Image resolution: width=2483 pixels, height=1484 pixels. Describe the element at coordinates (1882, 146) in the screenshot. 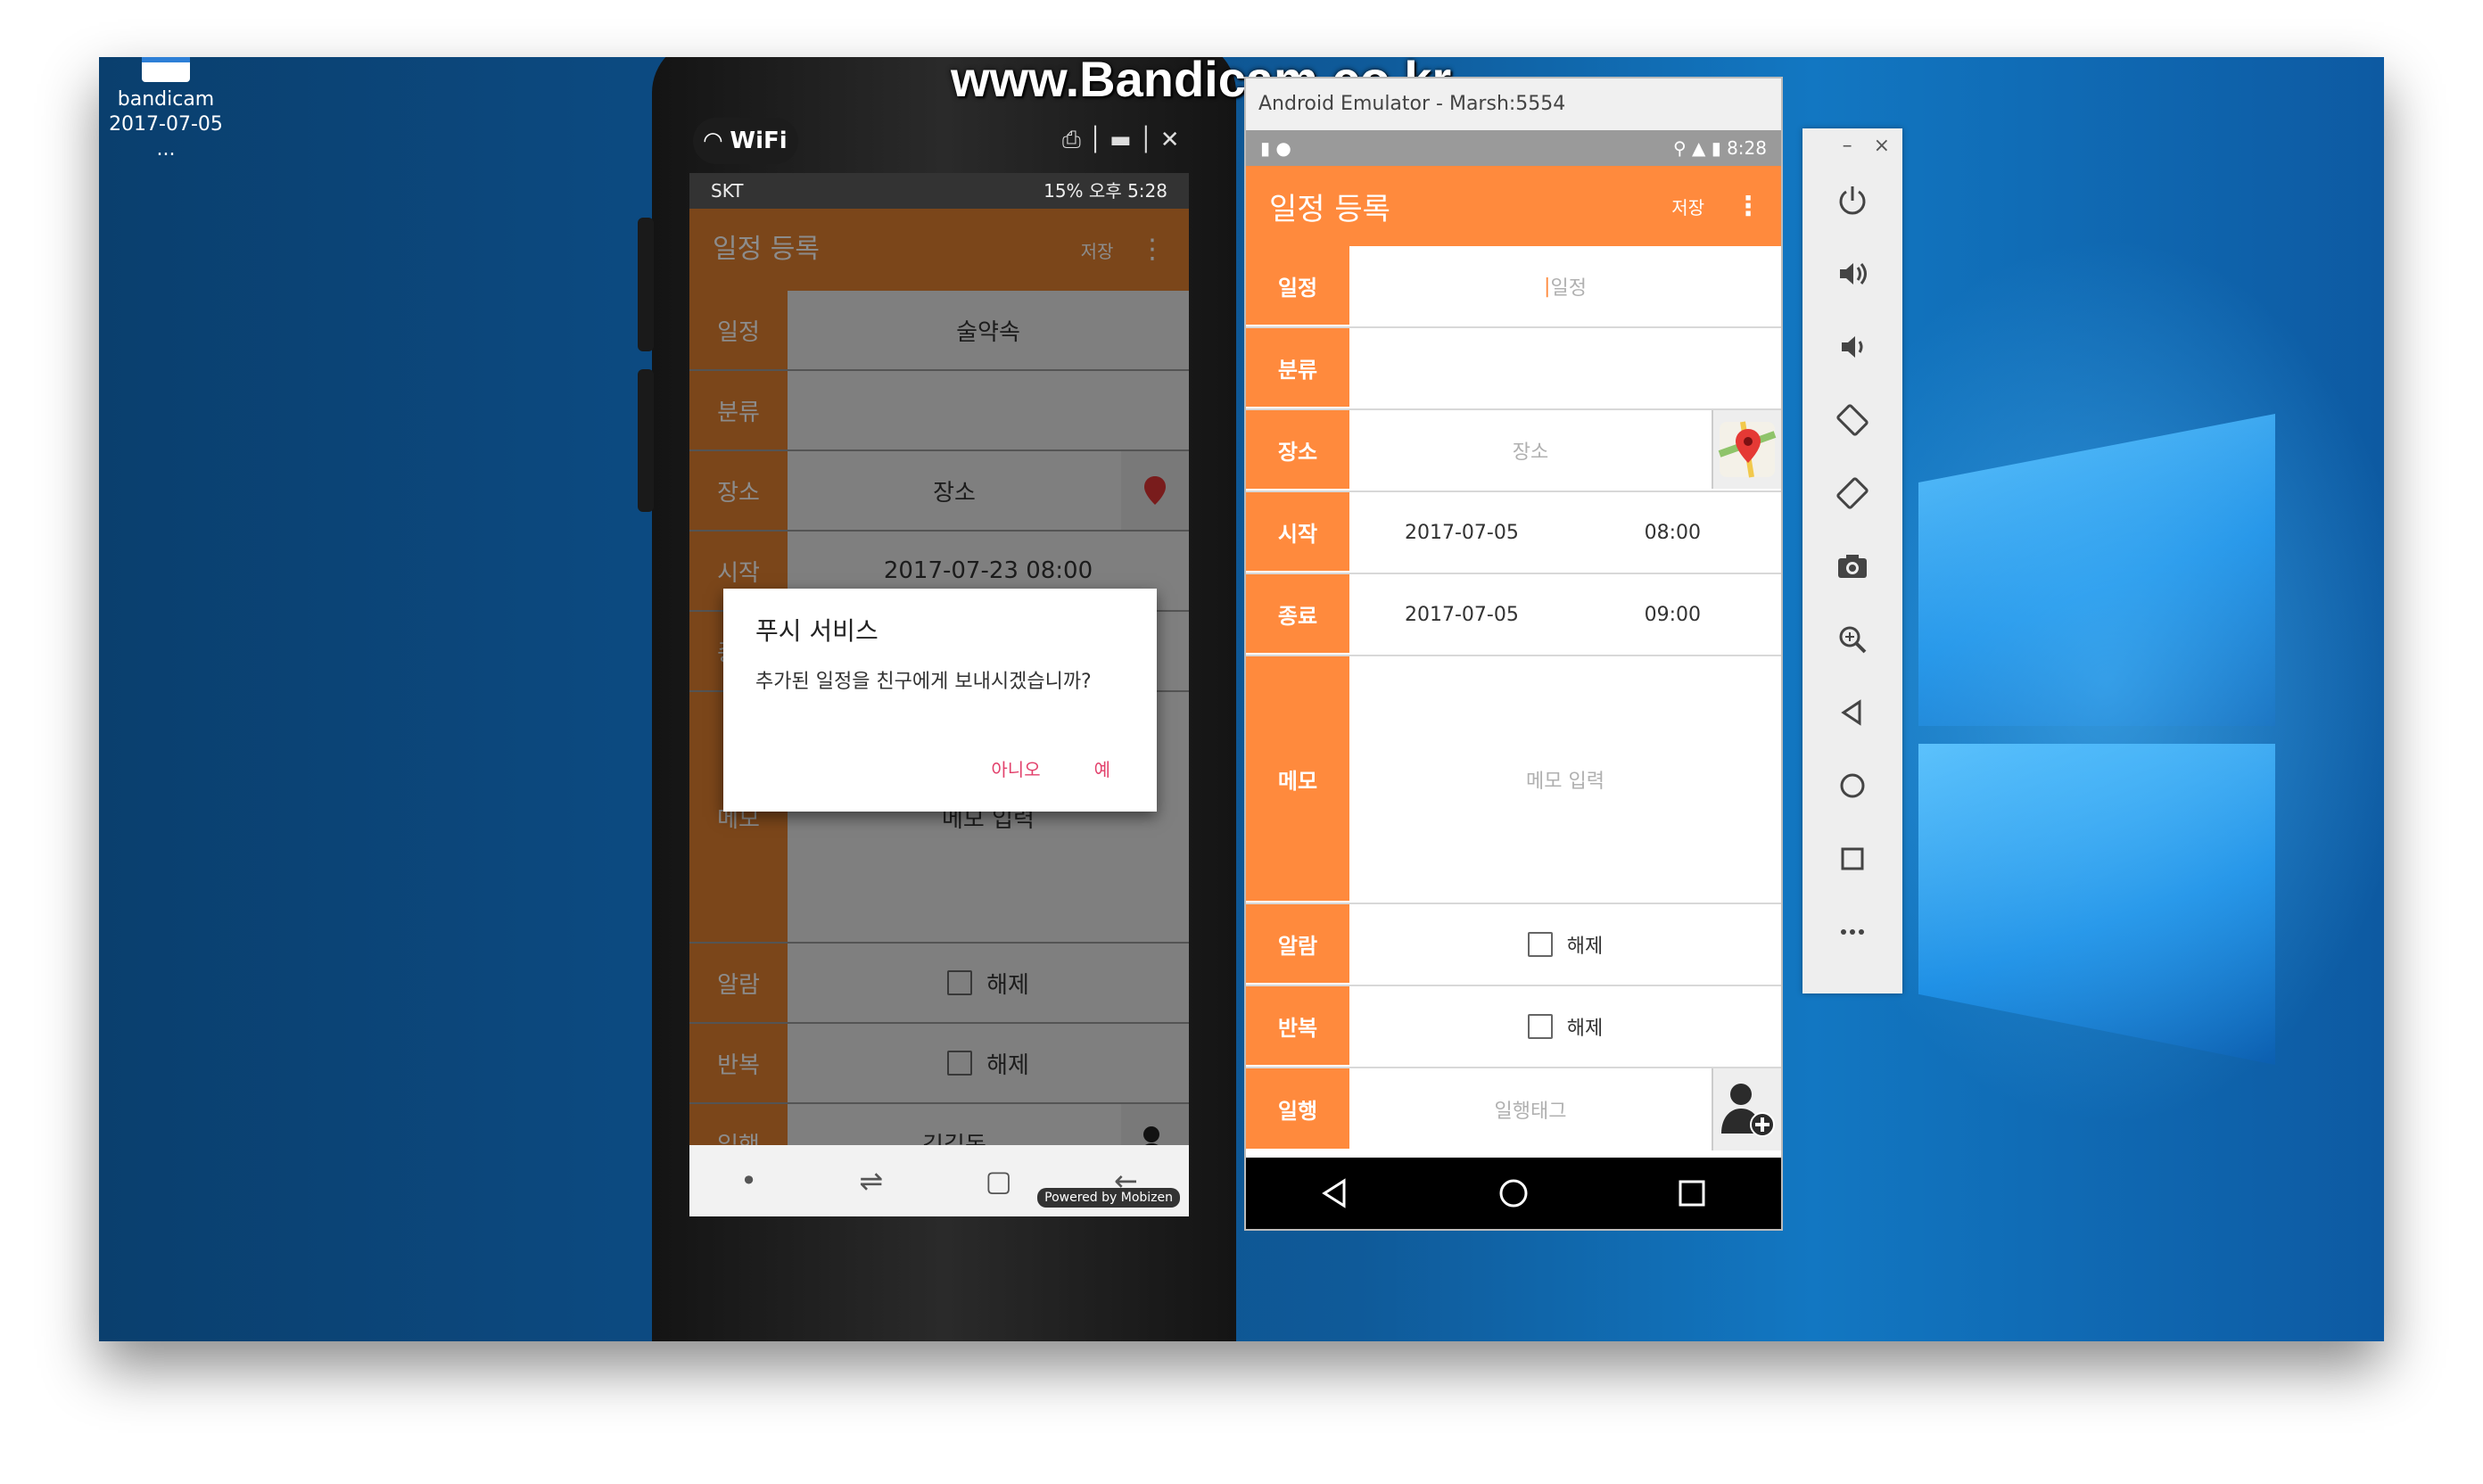

I see `close-button: ×` at that location.